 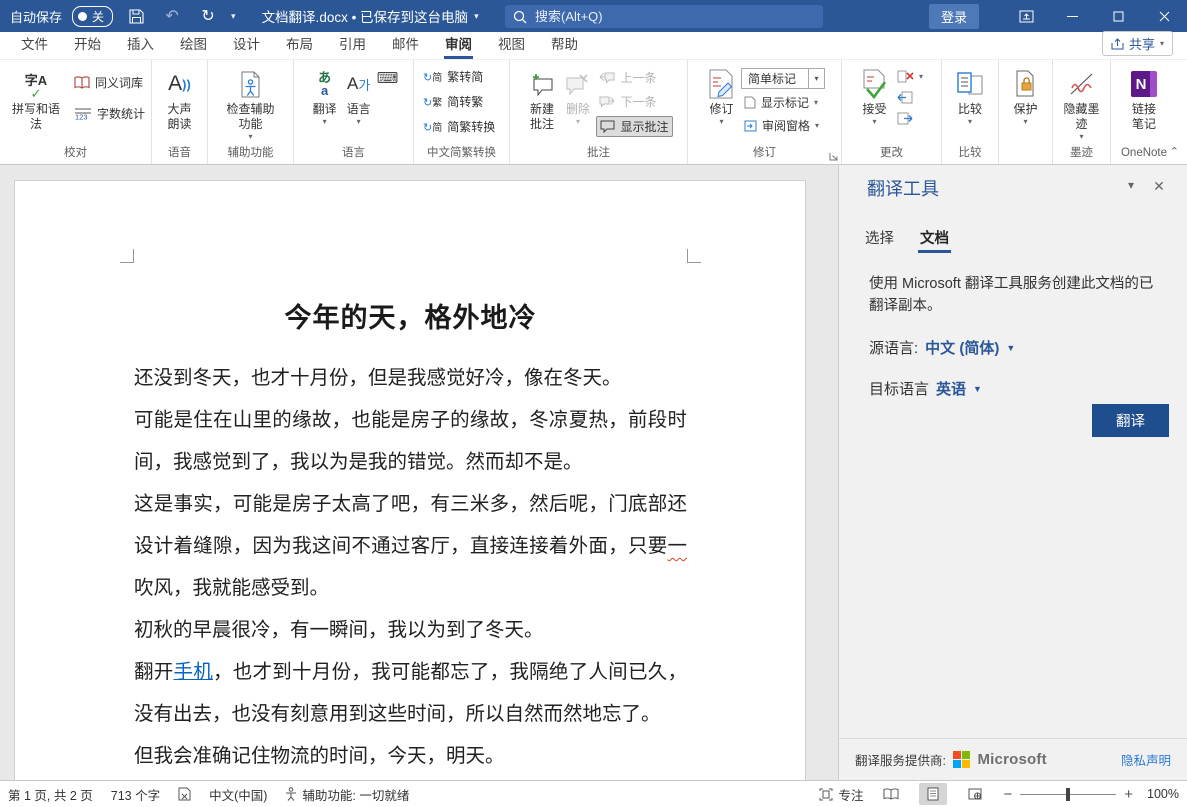 I want to click on compare-button: 比较 ▾, so click(x=970, y=94).